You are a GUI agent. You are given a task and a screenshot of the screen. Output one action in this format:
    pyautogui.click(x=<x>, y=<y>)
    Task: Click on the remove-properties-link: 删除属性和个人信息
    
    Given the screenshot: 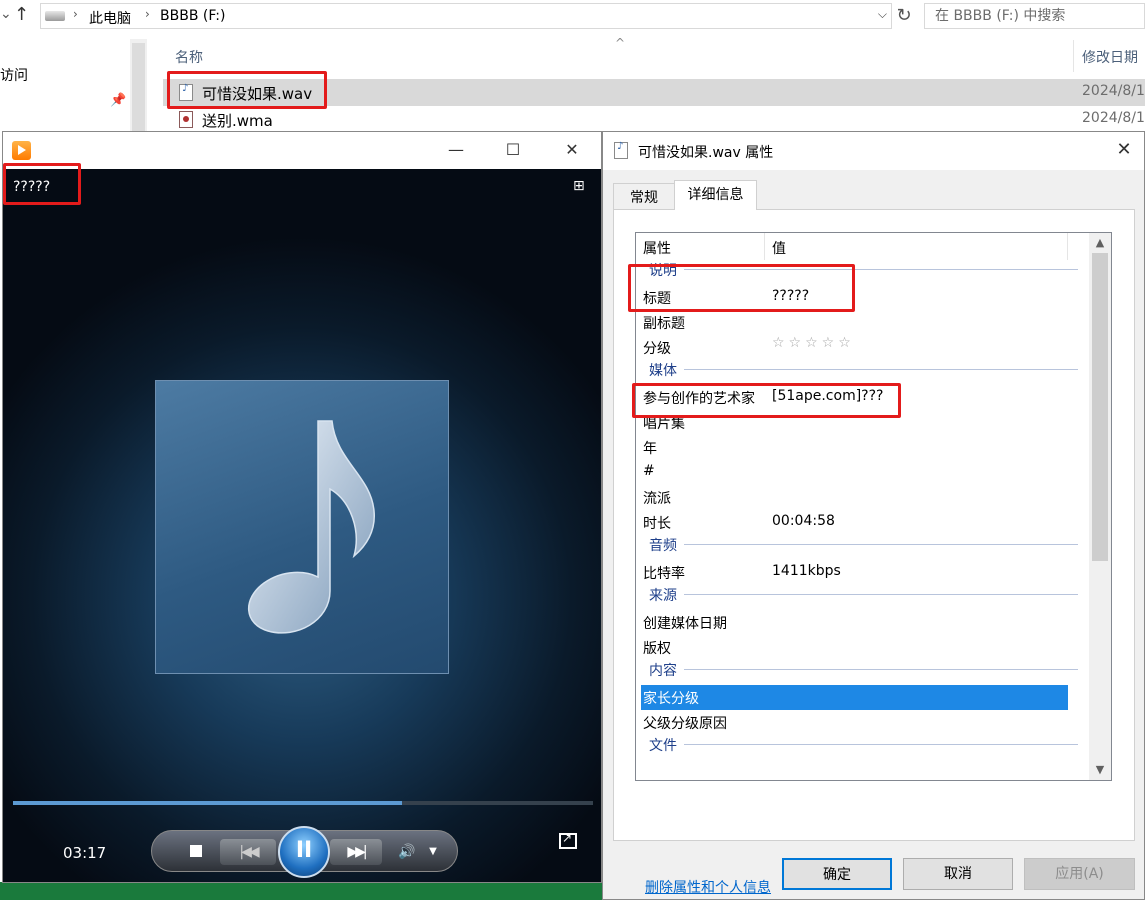 What is the action you would take?
    pyautogui.click(x=708, y=887)
    